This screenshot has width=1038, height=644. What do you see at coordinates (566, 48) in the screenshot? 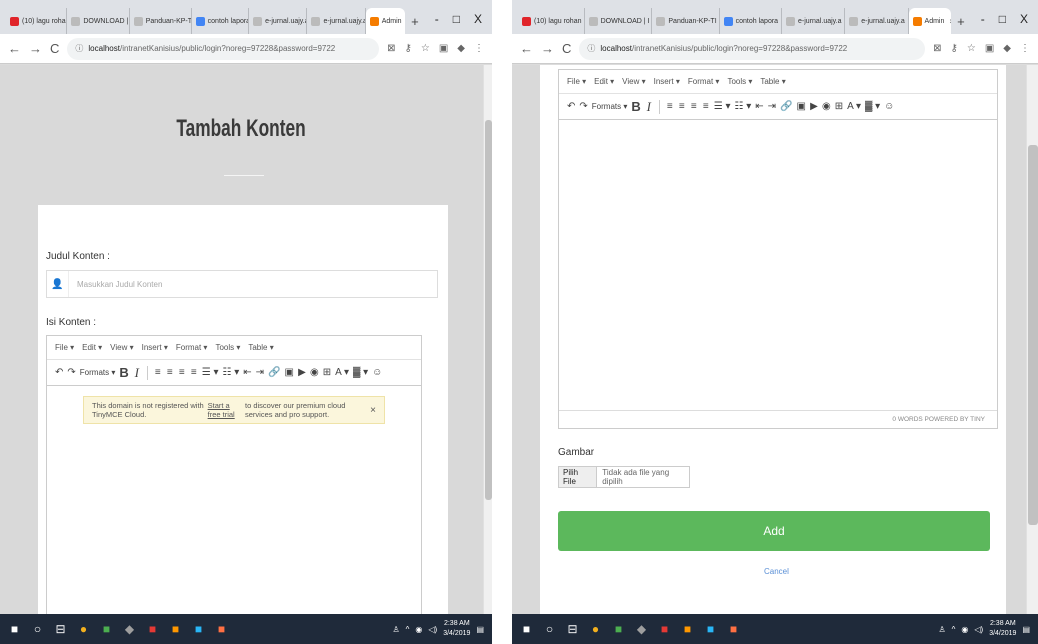
I see `reload-icon: C` at bounding box center [566, 48].